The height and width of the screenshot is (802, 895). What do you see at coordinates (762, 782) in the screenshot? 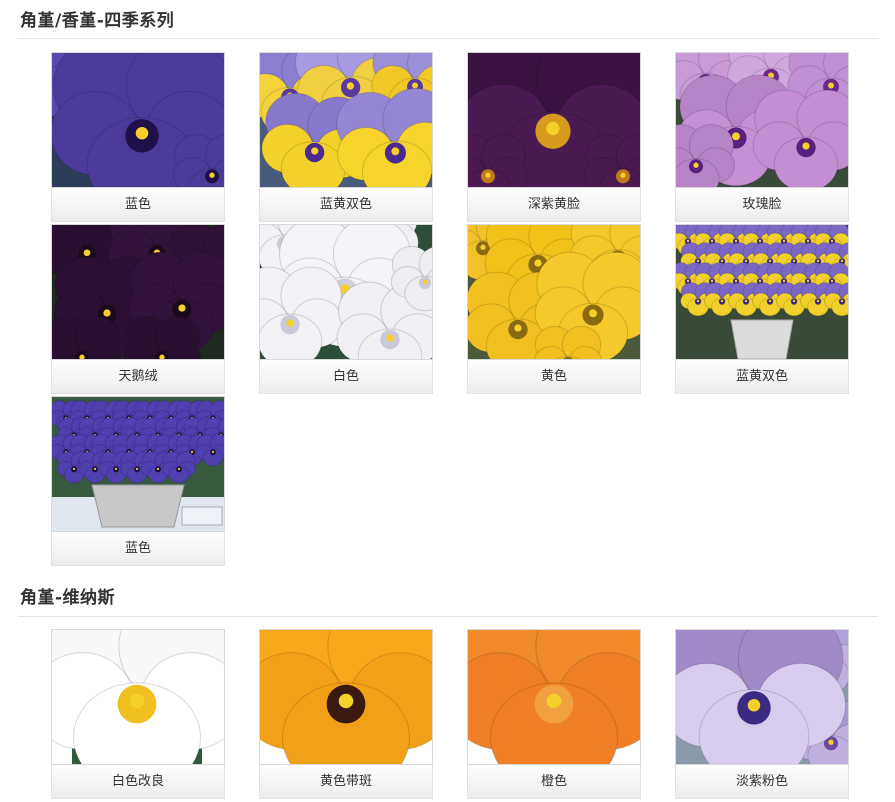
I see `product-caption: 淡紫粉色` at bounding box center [762, 782].